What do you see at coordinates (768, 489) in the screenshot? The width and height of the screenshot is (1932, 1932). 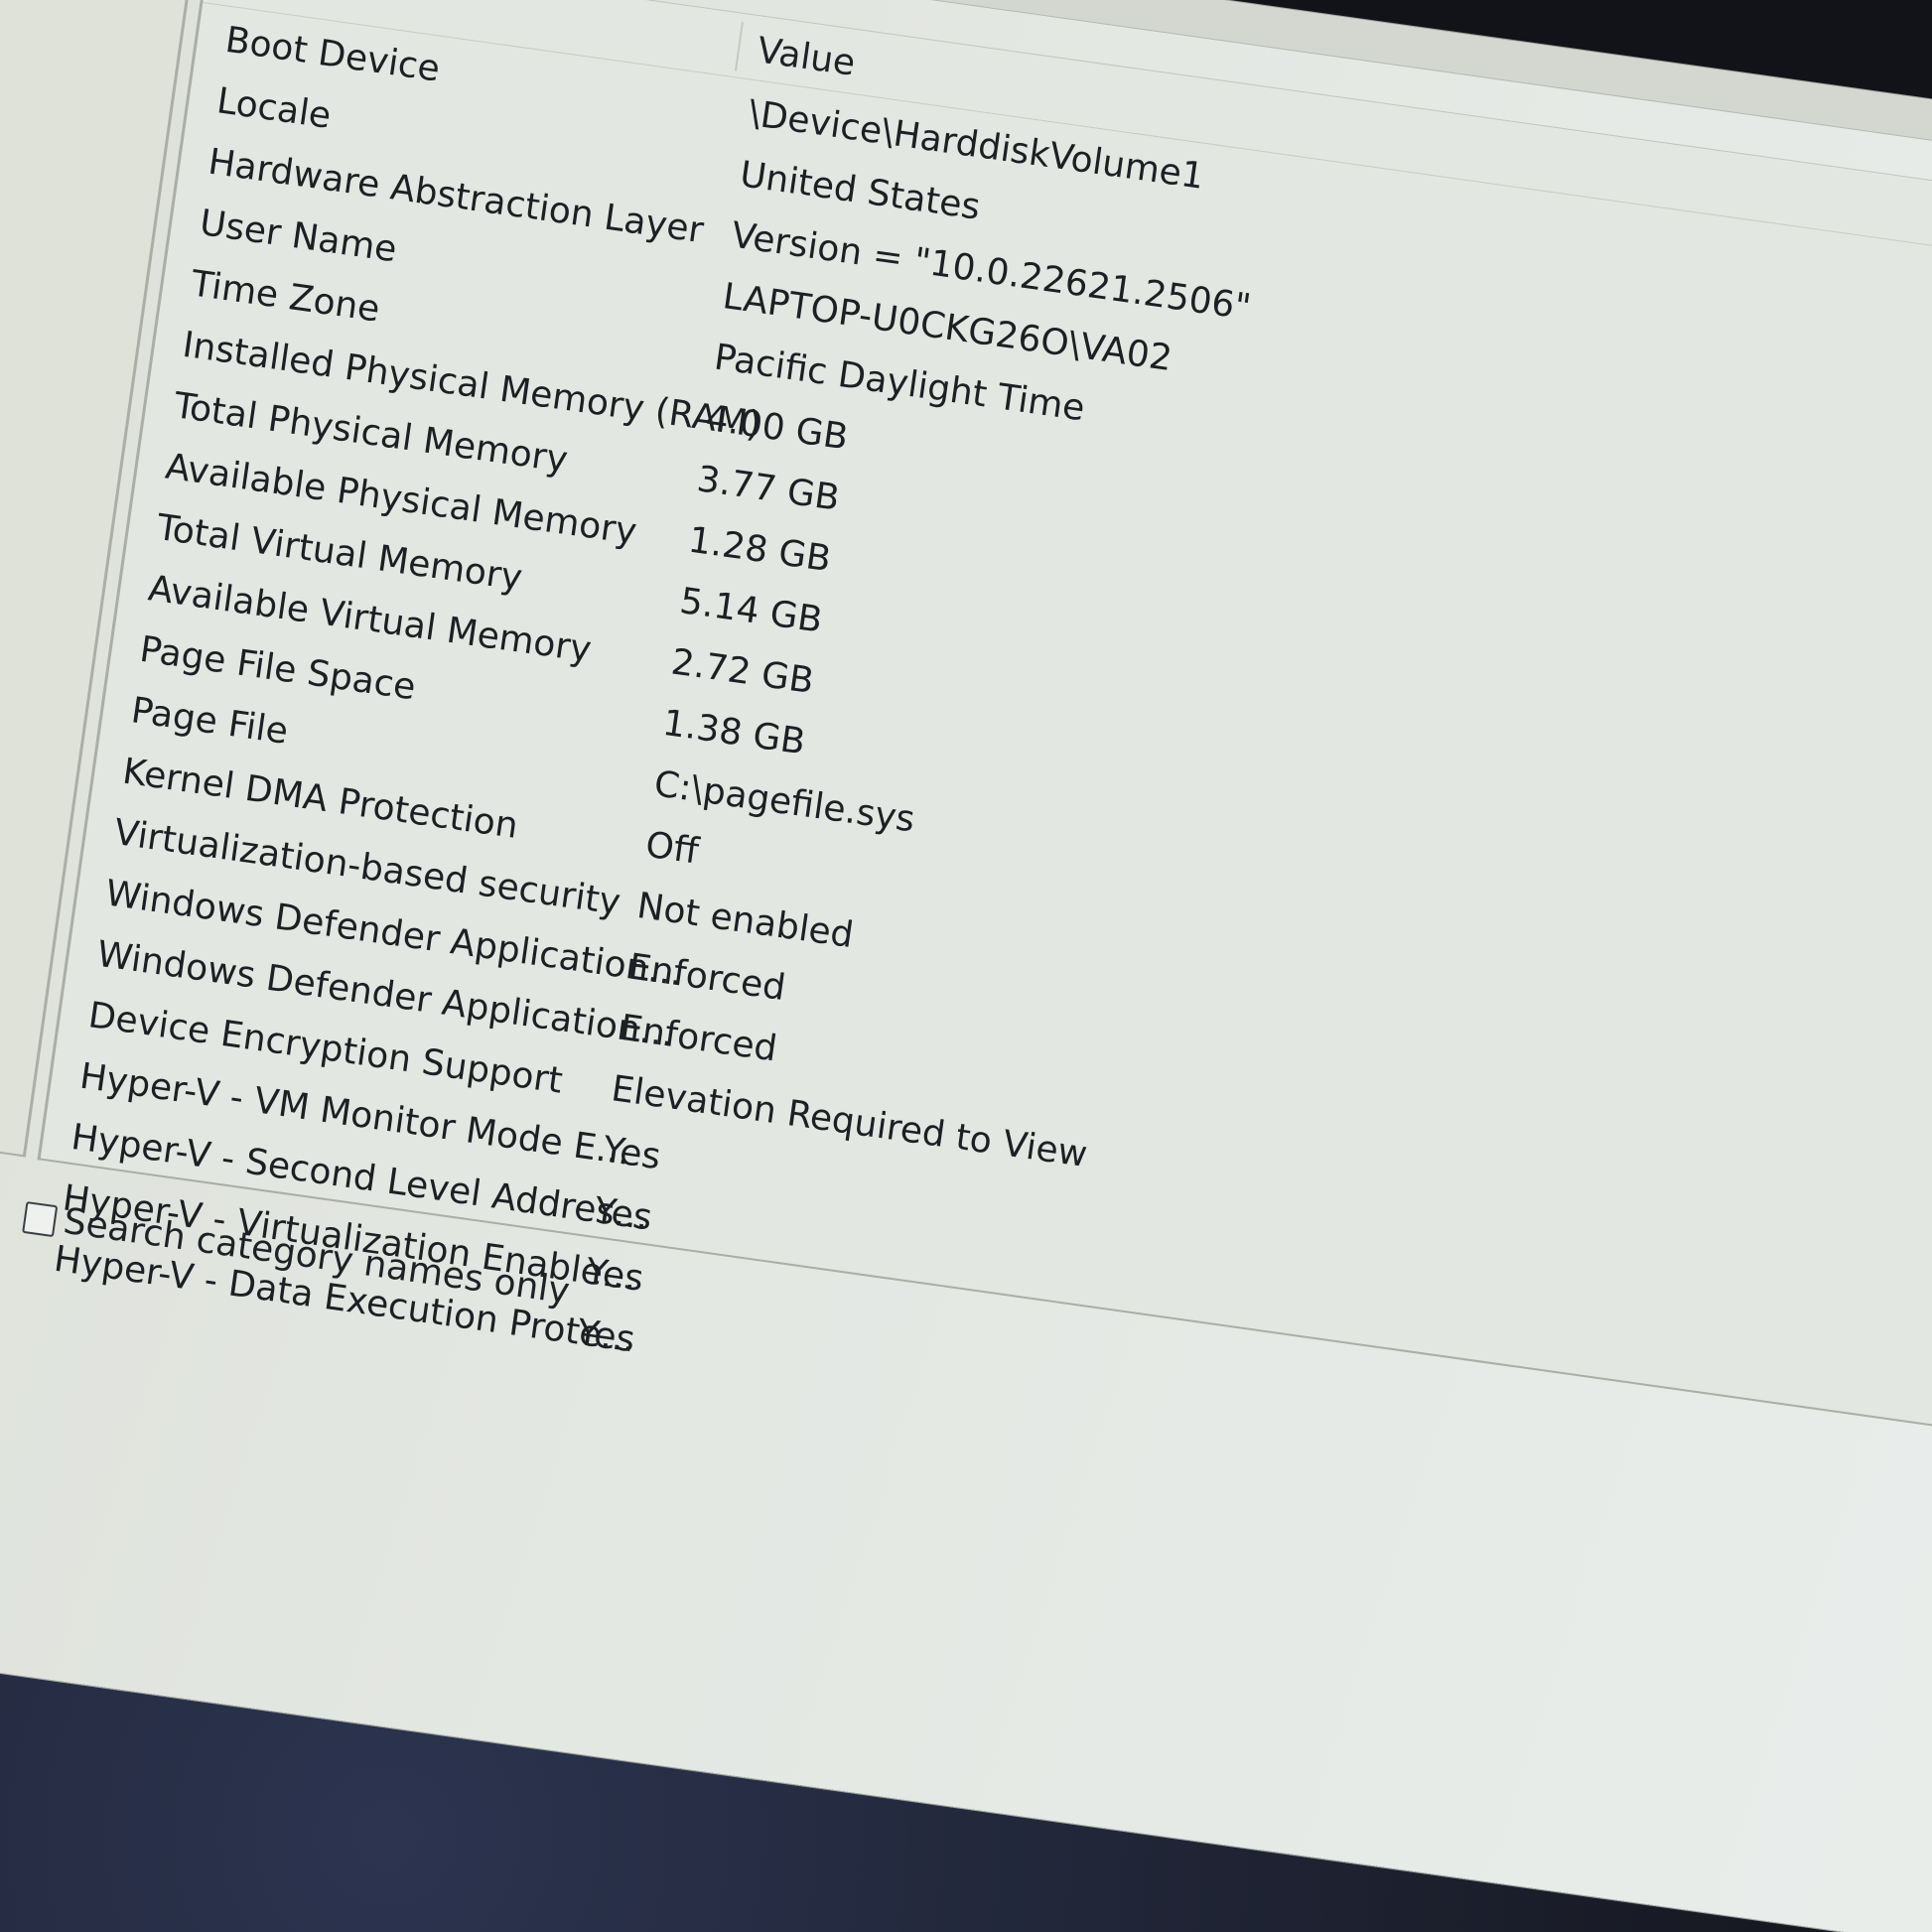 I see `row-value-cell: 3.77 GB` at bounding box center [768, 489].